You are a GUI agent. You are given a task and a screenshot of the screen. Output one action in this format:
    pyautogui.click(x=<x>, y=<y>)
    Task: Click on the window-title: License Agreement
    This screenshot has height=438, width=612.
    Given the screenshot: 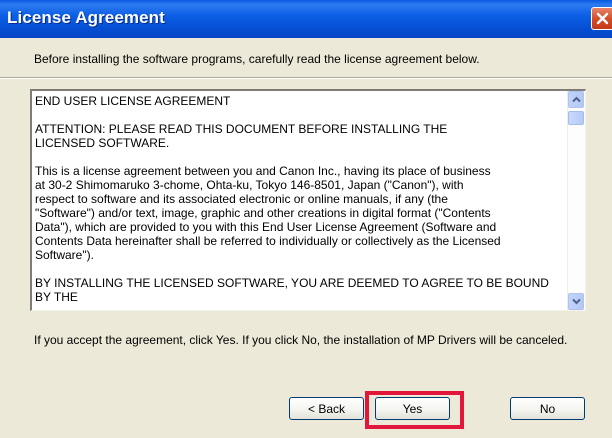 What is the action you would take?
    pyautogui.click(x=86, y=17)
    